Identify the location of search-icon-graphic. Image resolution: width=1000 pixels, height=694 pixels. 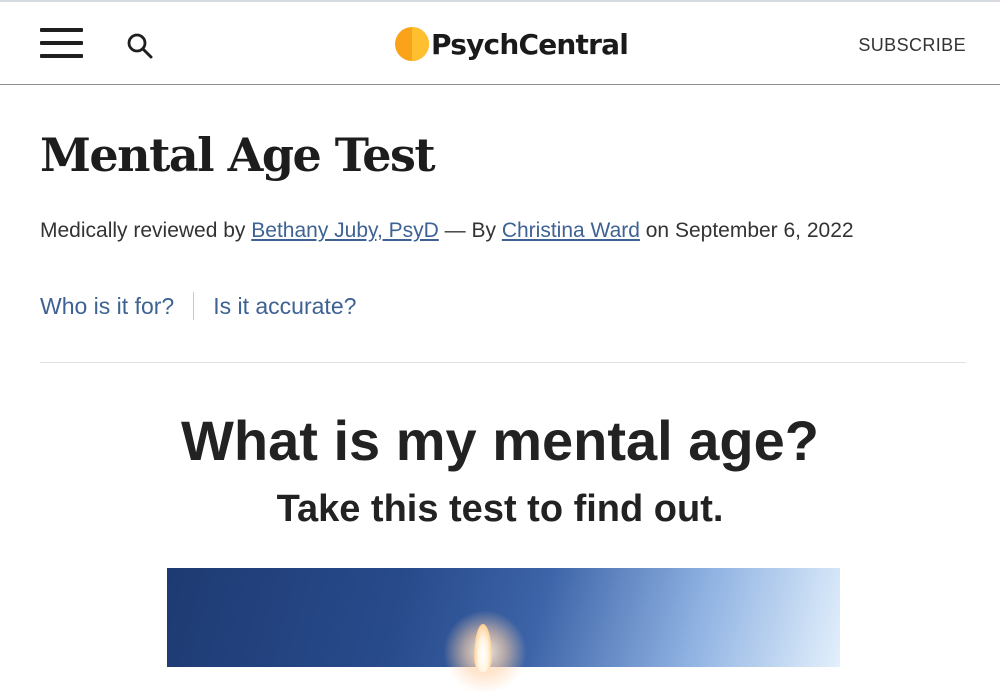
(140, 46).